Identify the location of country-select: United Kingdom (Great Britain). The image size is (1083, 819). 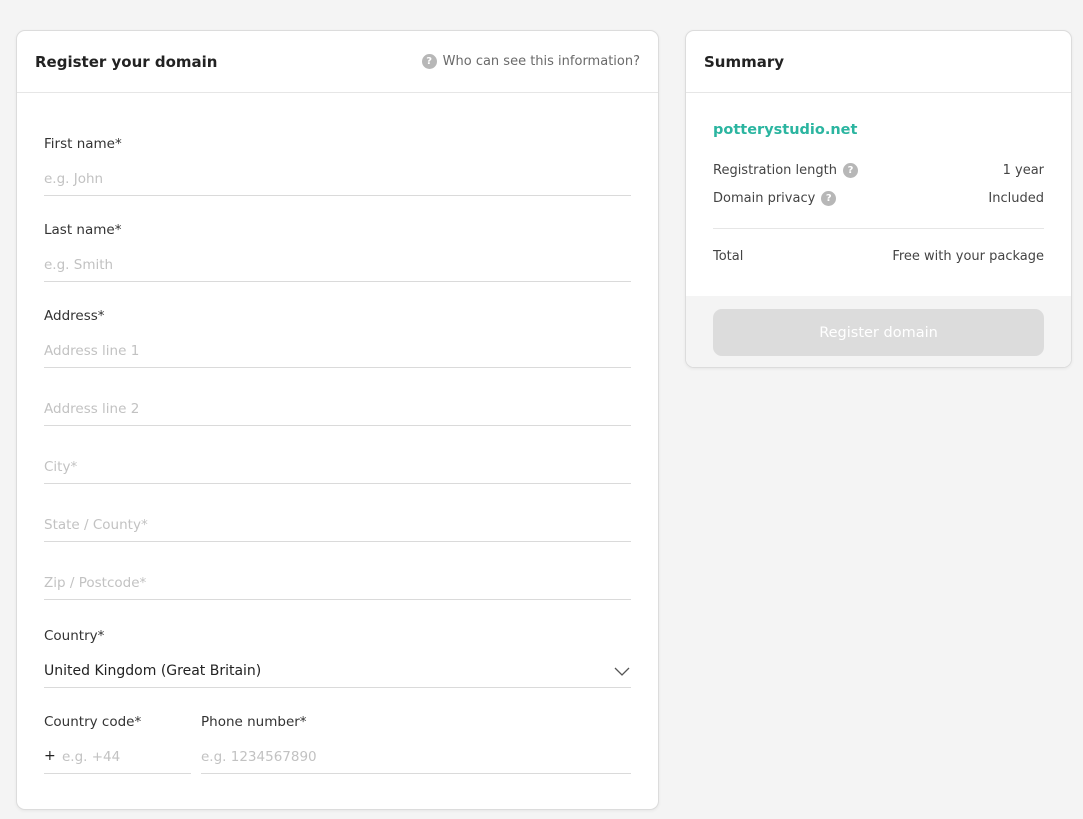
(337, 671).